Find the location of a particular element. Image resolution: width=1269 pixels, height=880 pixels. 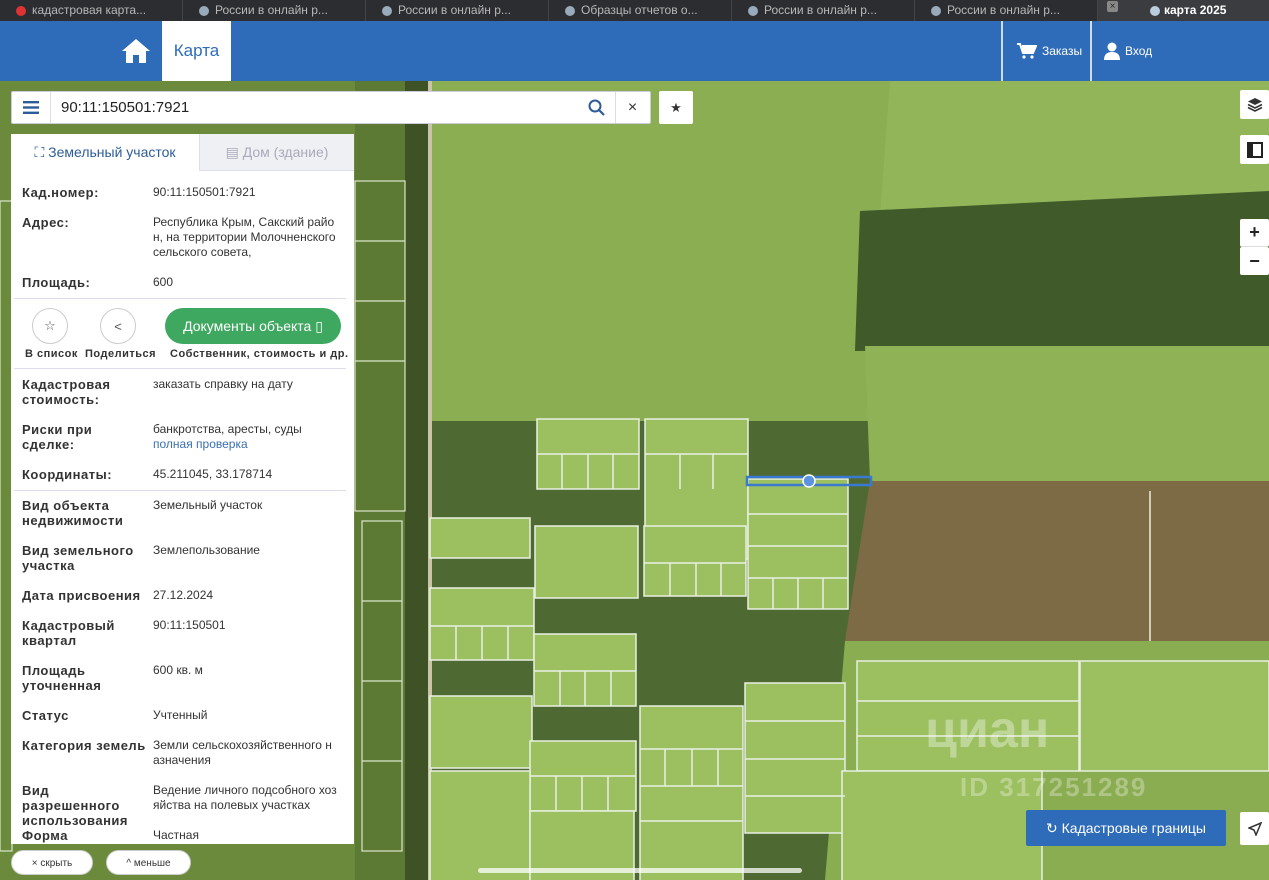

detail-value: Земли сельскохозяйственного н азначения is located at coordinates (242, 752).